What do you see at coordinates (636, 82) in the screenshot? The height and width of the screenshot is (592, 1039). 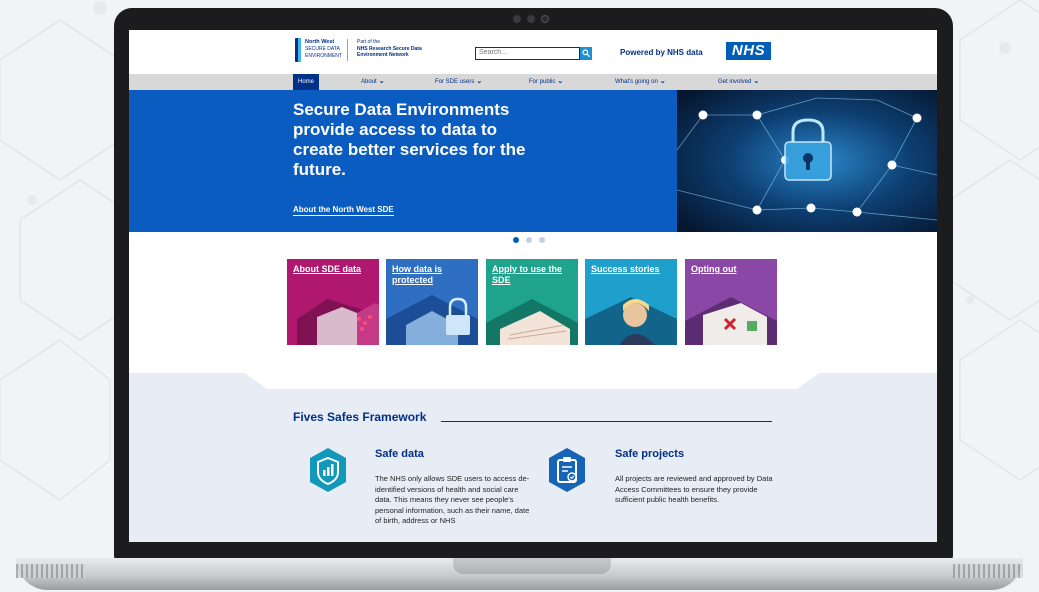 I see `nav-label: What's going on` at bounding box center [636, 82].